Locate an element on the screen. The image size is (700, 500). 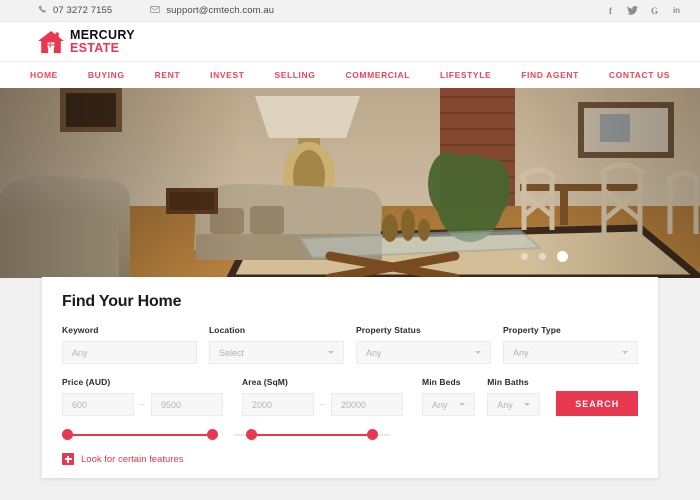
email-contact: support@cmtech.com.au is located at coordinates (212, 11).